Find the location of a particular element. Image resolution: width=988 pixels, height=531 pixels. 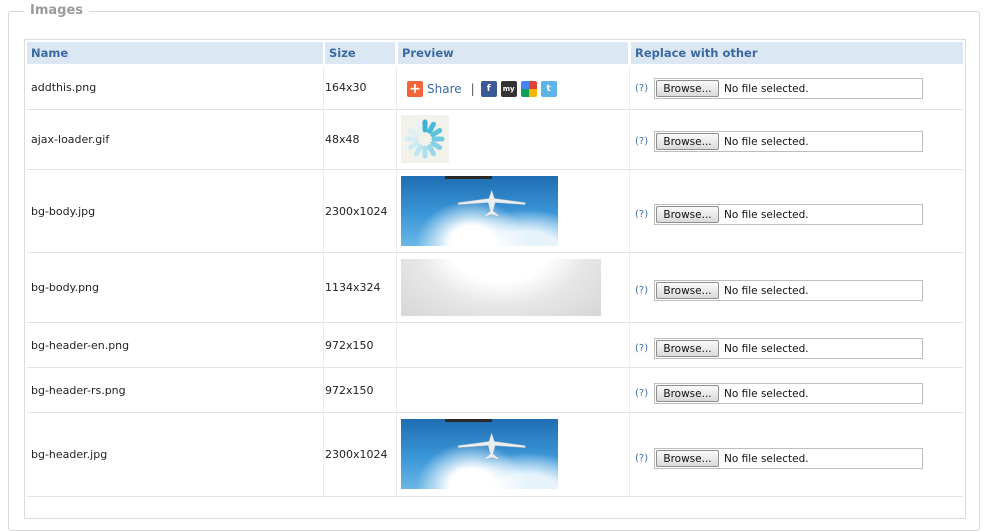

file-name: bg-body.jpg is located at coordinates (63, 211).